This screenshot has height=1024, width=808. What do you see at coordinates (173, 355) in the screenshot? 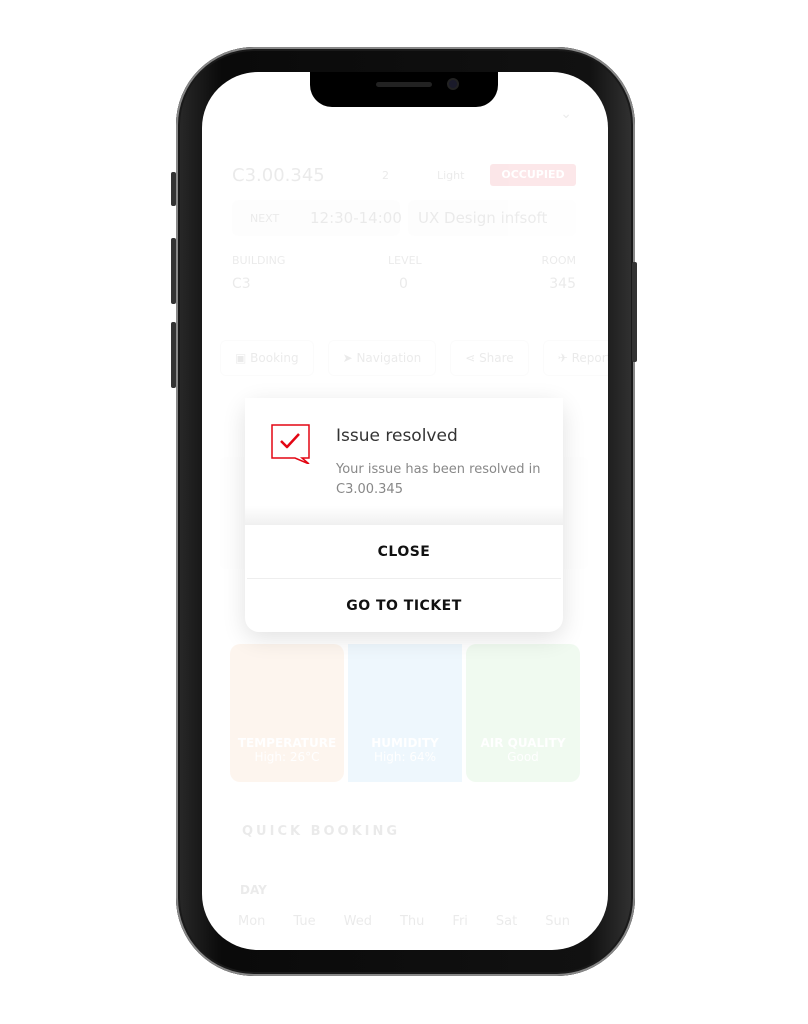
I see `volume-down-button` at bounding box center [173, 355].